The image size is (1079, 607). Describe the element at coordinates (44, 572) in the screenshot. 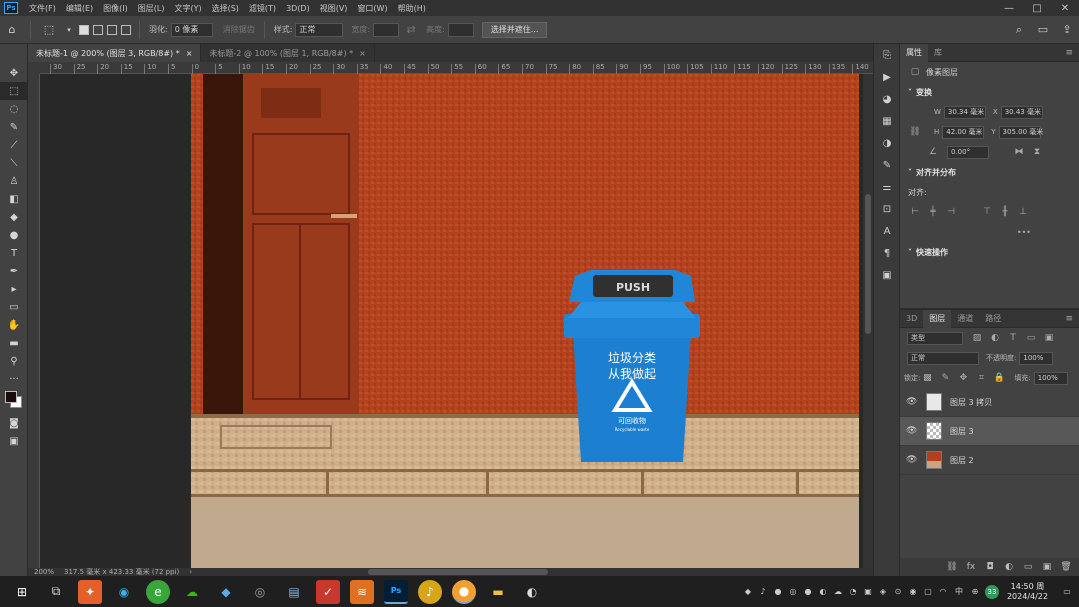

I see `zoom-level: 200%` at that location.